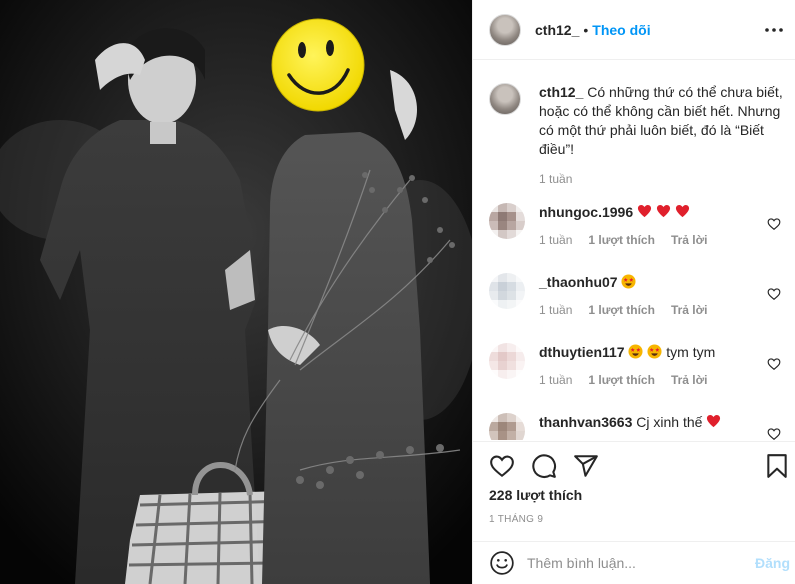 This screenshot has height=584, width=795. I want to click on comment-item: thanhvan3663 Cj xinh thế, so click(639, 426).